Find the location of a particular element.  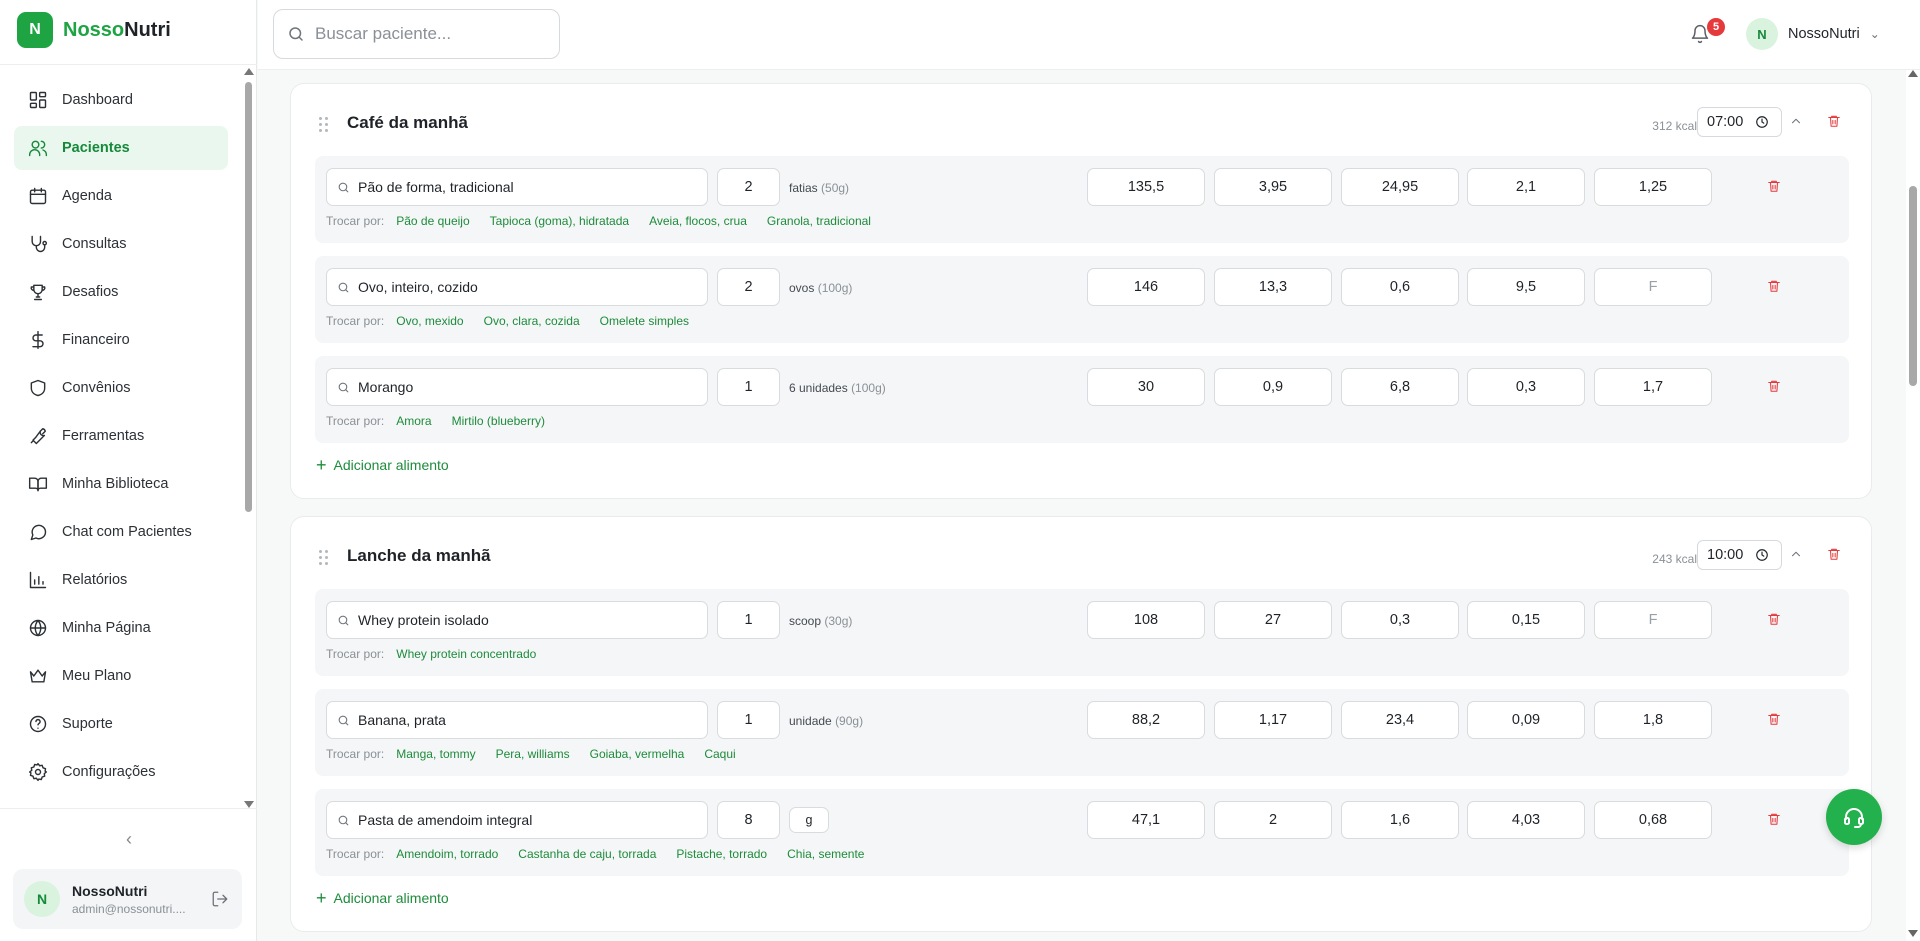

user-menu: N NossoNutri ⌄ is located at coordinates (1813, 34).